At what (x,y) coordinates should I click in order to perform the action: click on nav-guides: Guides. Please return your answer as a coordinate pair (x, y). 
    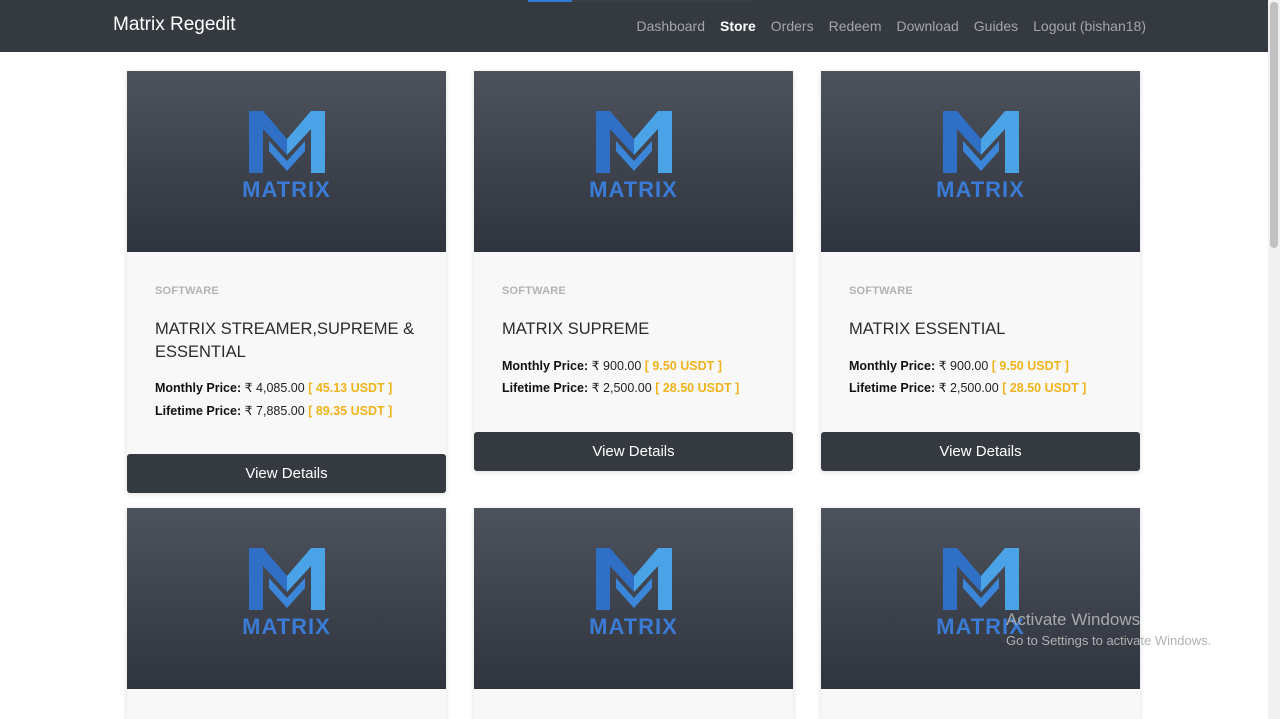
    Looking at the image, I should click on (996, 26).